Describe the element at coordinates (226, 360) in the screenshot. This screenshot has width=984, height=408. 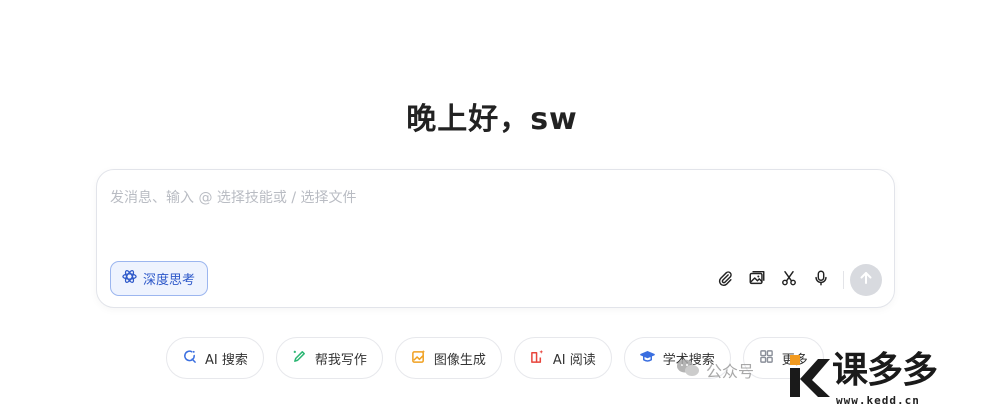
I see `chip-label: AI 搜索` at that location.